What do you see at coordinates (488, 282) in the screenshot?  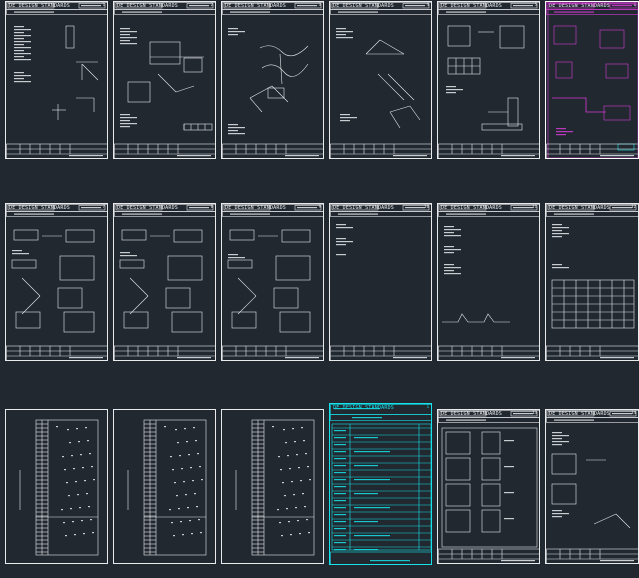 I see `drawing-sheet: DE DESIGN STANDARDS 11` at bounding box center [488, 282].